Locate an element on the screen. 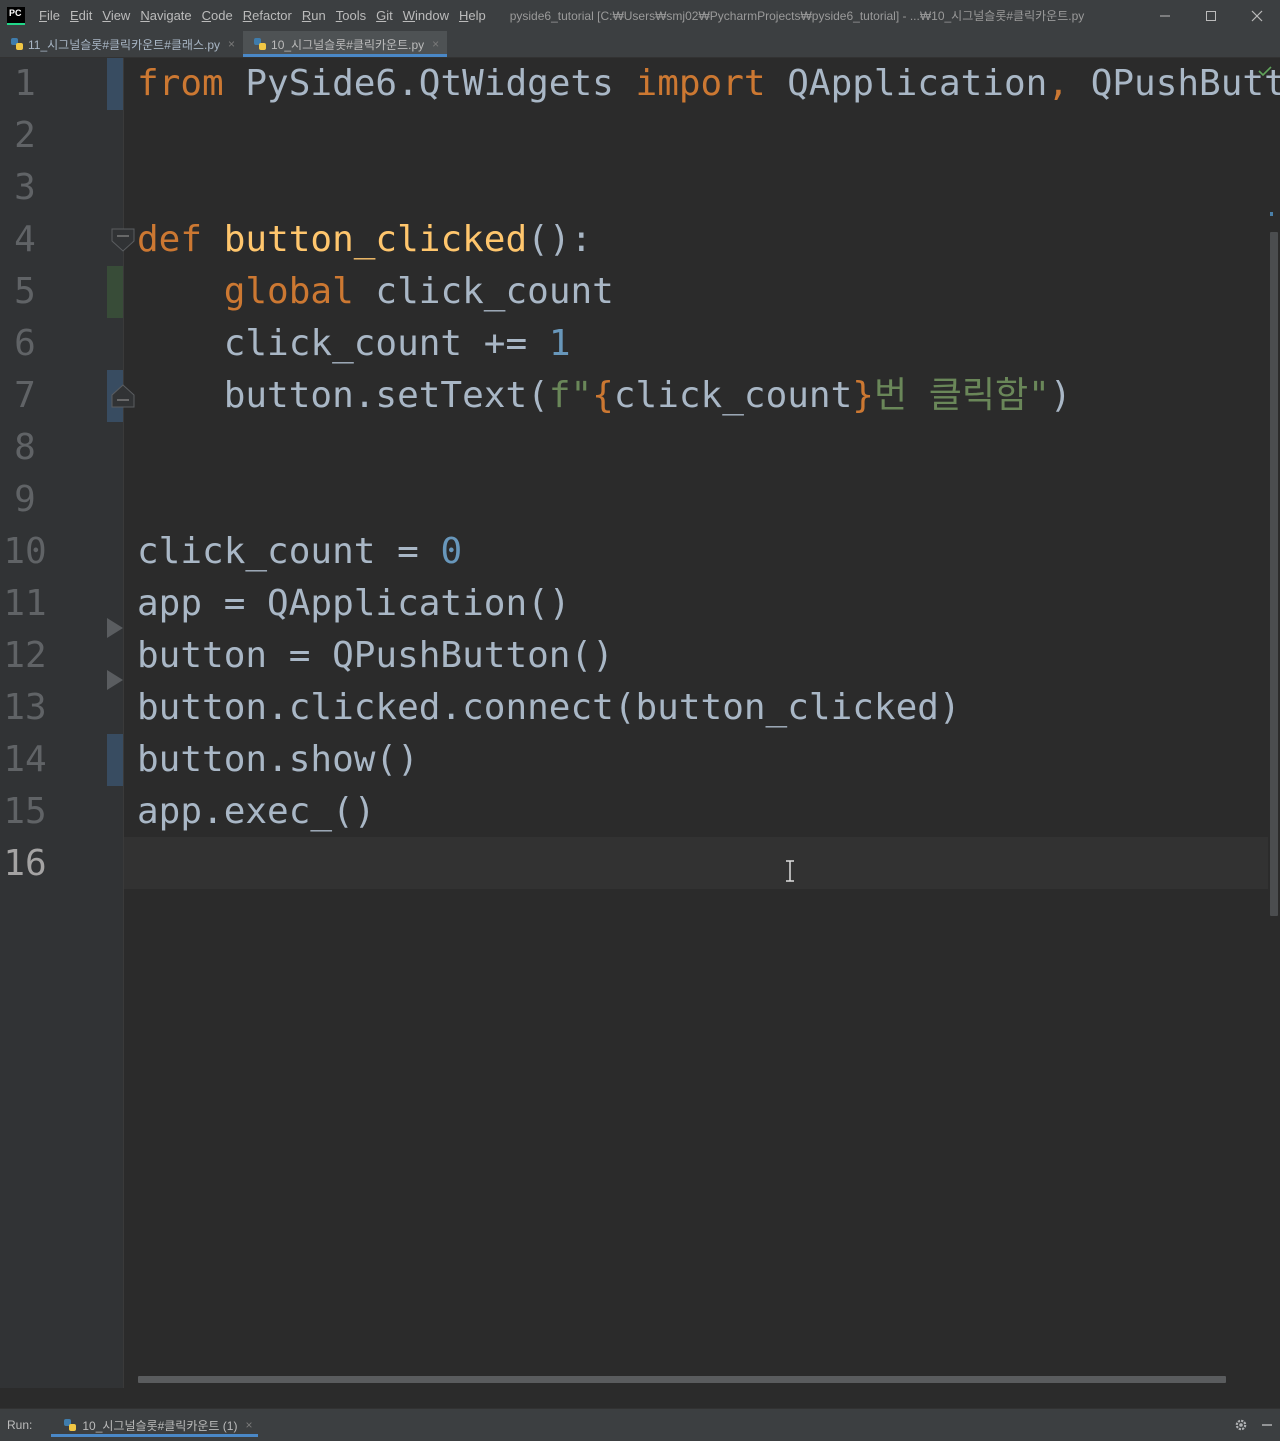 The image size is (1280, 1441). vertical-scrollbar is located at coordinates (1274, 574).